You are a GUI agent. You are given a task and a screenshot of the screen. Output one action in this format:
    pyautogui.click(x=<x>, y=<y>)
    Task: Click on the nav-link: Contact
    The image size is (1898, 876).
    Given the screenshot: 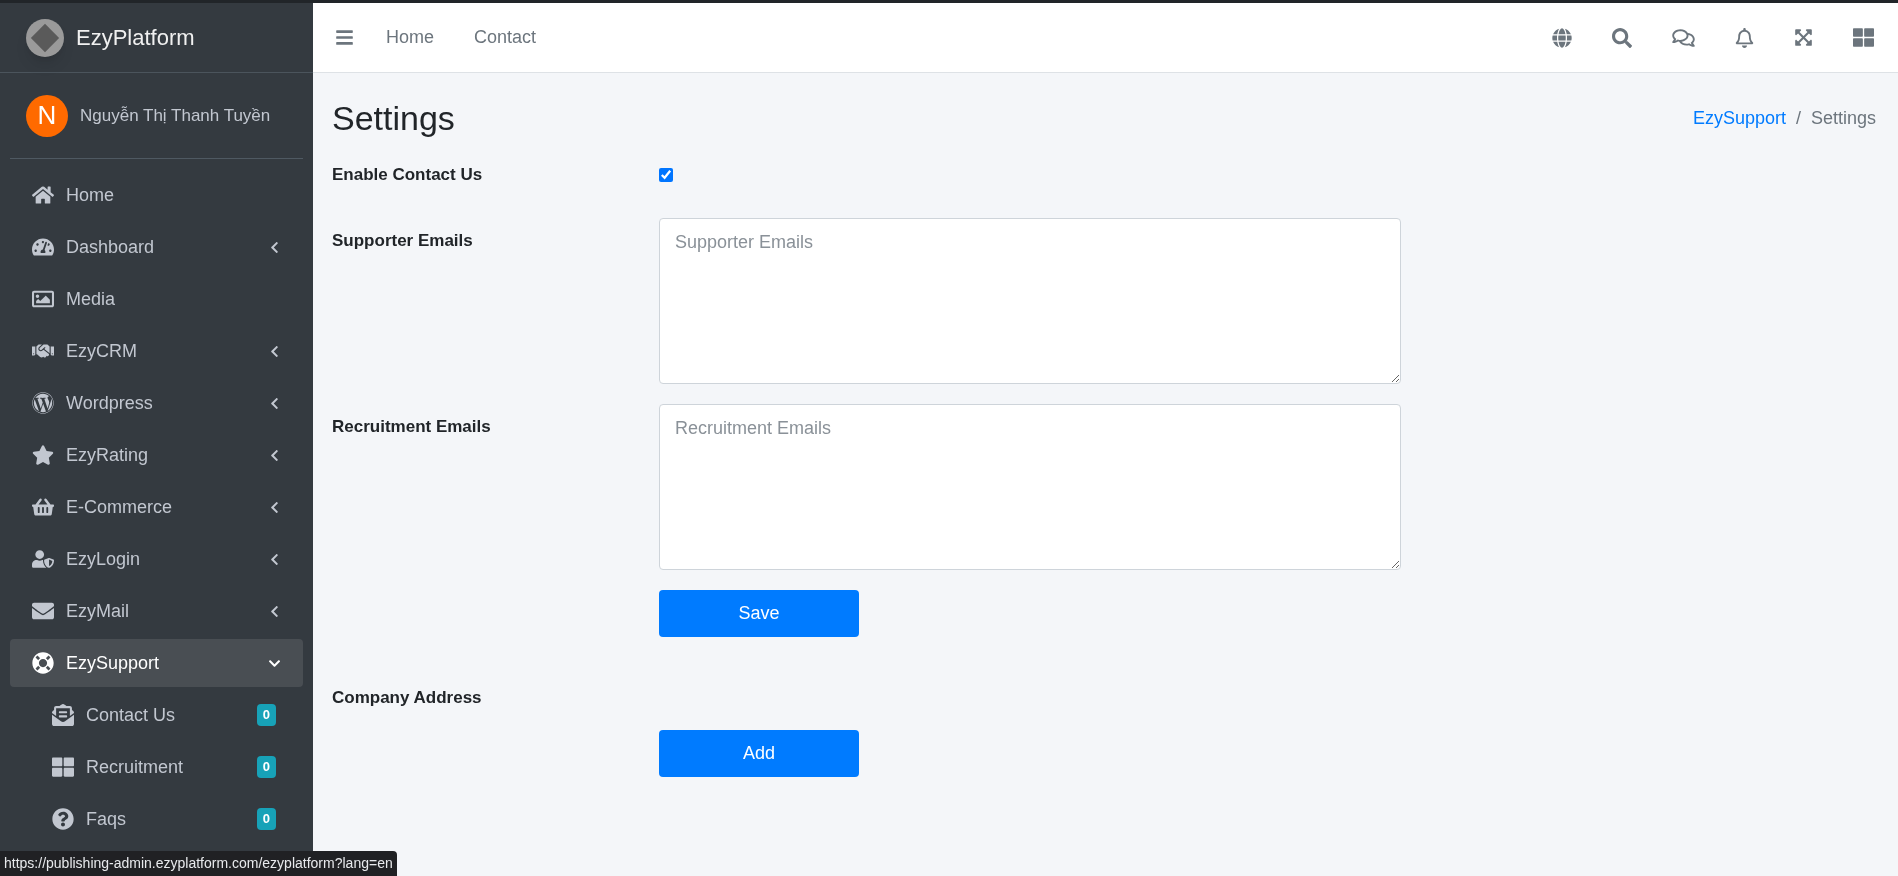 What is the action you would take?
    pyautogui.click(x=505, y=37)
    